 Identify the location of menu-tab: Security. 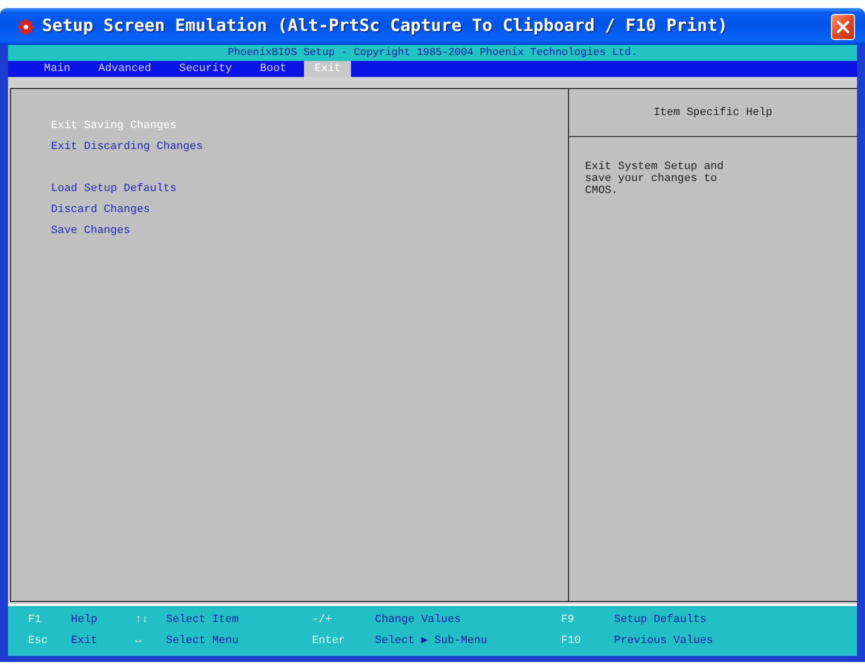
(205, 69).